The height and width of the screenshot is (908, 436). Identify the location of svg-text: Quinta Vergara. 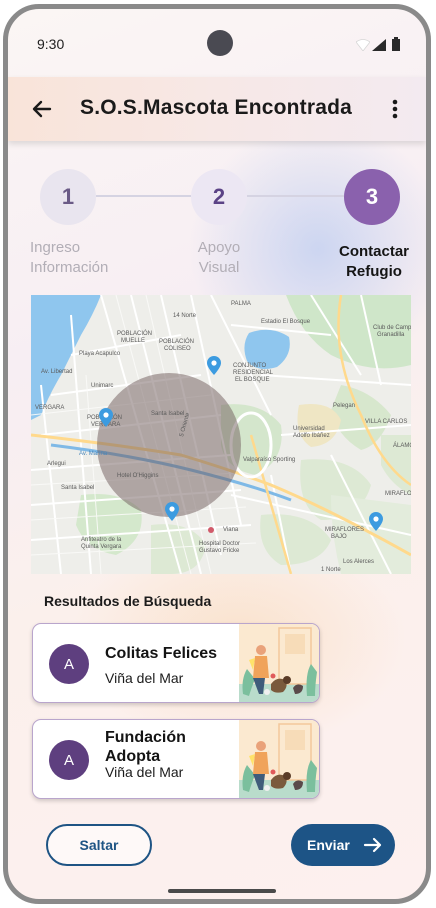
(101, 547).